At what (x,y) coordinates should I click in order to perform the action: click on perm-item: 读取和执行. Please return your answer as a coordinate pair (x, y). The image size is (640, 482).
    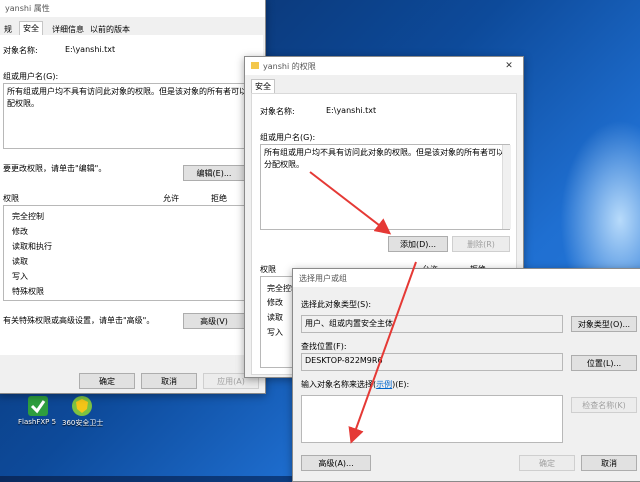
    Looking at the image, I should click on (32, 246).